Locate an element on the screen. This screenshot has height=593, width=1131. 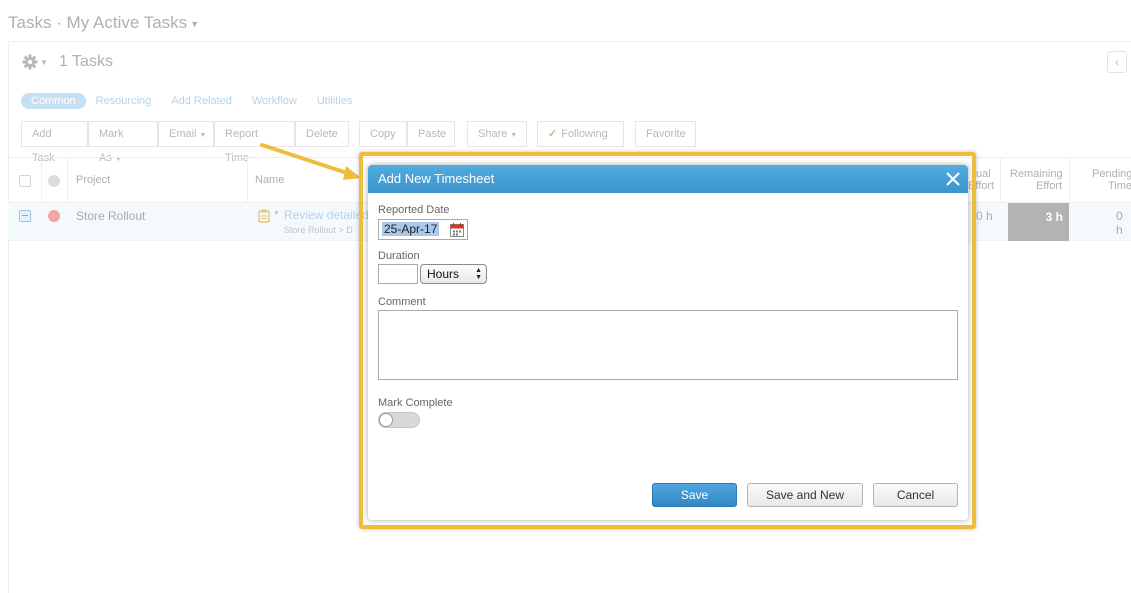
duration-input is located at coordinates (398, 274).